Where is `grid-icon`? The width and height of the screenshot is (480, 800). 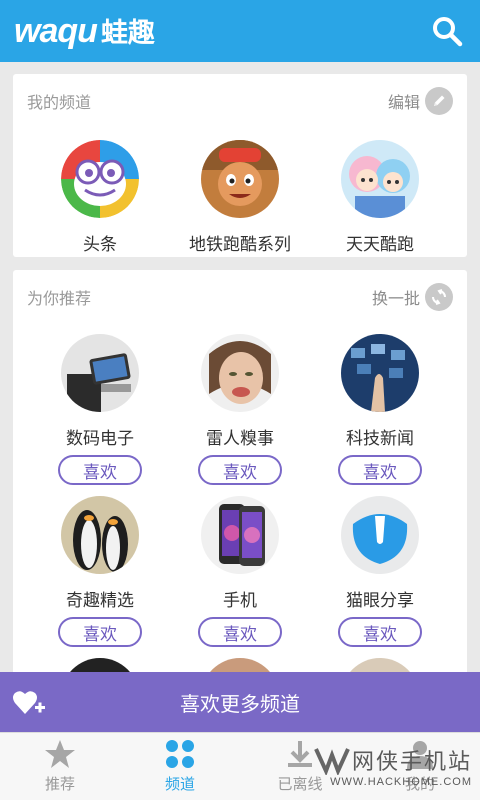
grid-icon is located at coordinates (180, 754).